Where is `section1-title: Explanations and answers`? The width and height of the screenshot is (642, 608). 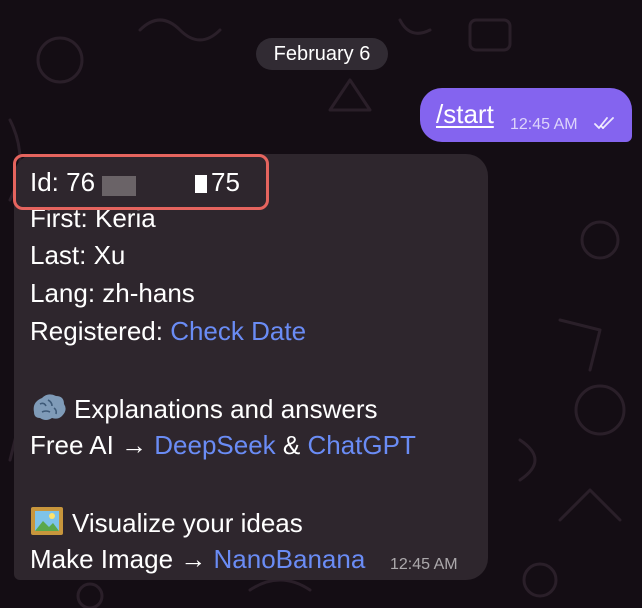 section1-title: Explanations and answers is located at coordinates (226, 409).